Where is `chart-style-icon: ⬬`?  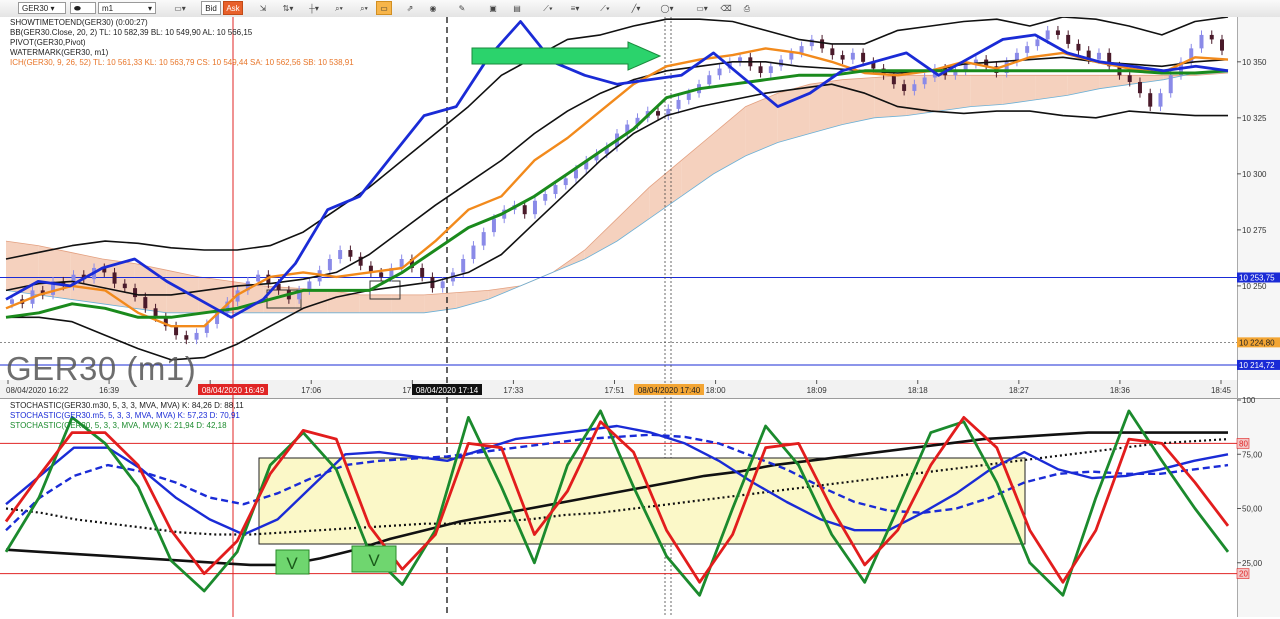
chart-style-icon: ⬬ is located at coordinates (77, 8).